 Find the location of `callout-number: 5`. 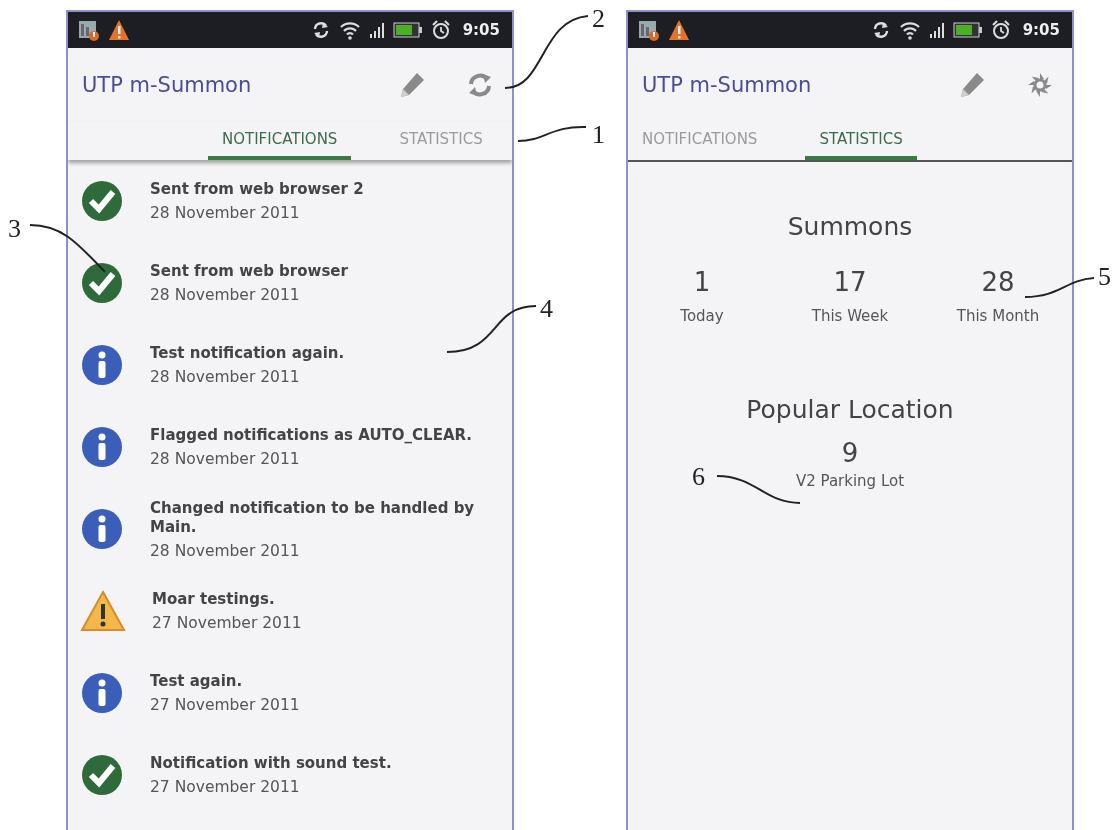

callout-number: 5 is located at coordinates (1104, 277).